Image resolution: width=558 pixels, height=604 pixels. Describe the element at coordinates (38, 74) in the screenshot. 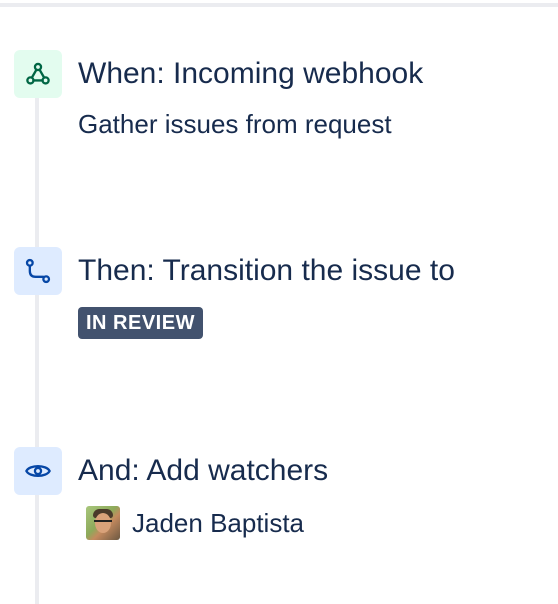

I see `webhook-icon` at that location.